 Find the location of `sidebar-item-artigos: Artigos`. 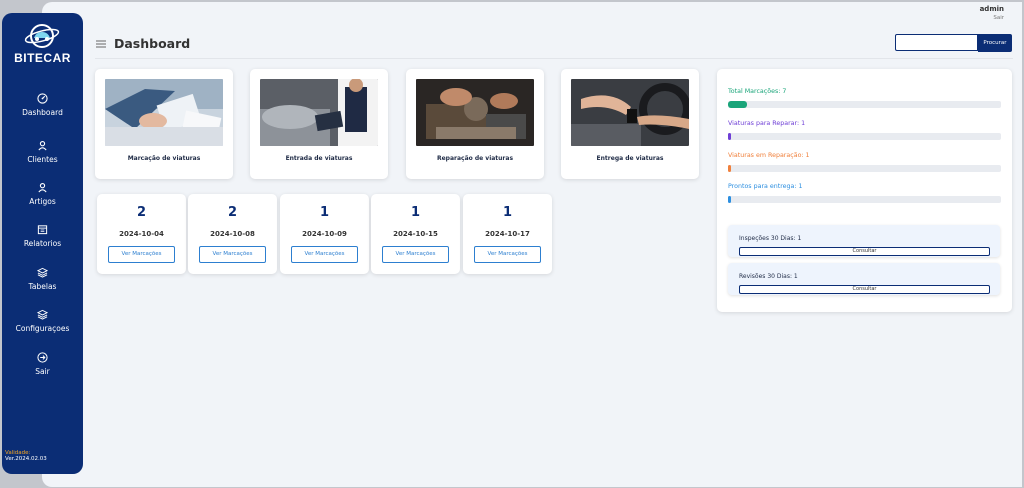

sidebar-item-artigos: Artigos is located at coordinates (42, 194).